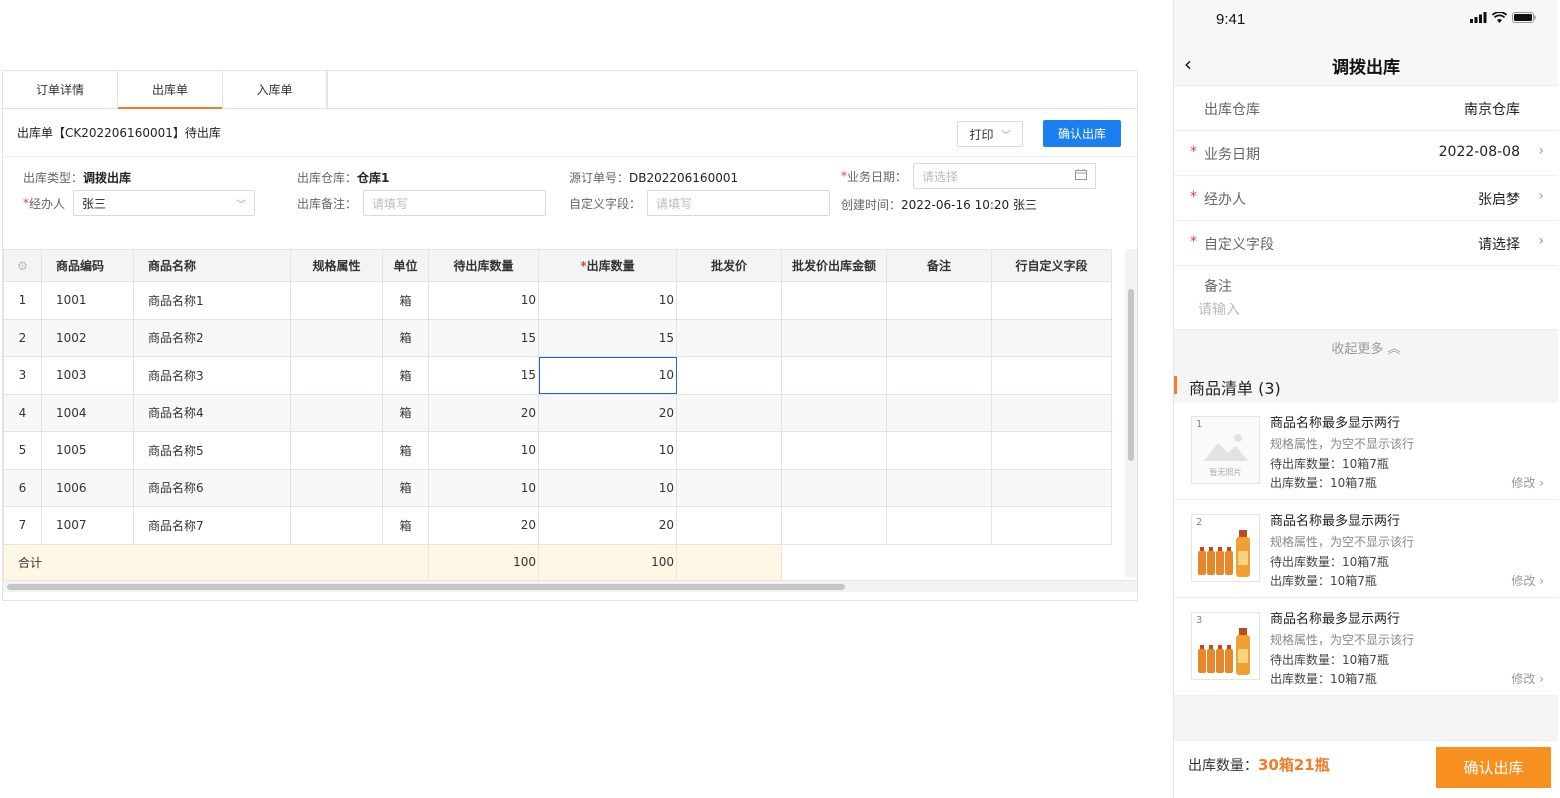 This screenshot has width=1560, height=798. What do you see at coordinates (77, 177) in the screenshot?
I see `type-field: 出库类型： 调拨出库` at bounding box center [77, 177].